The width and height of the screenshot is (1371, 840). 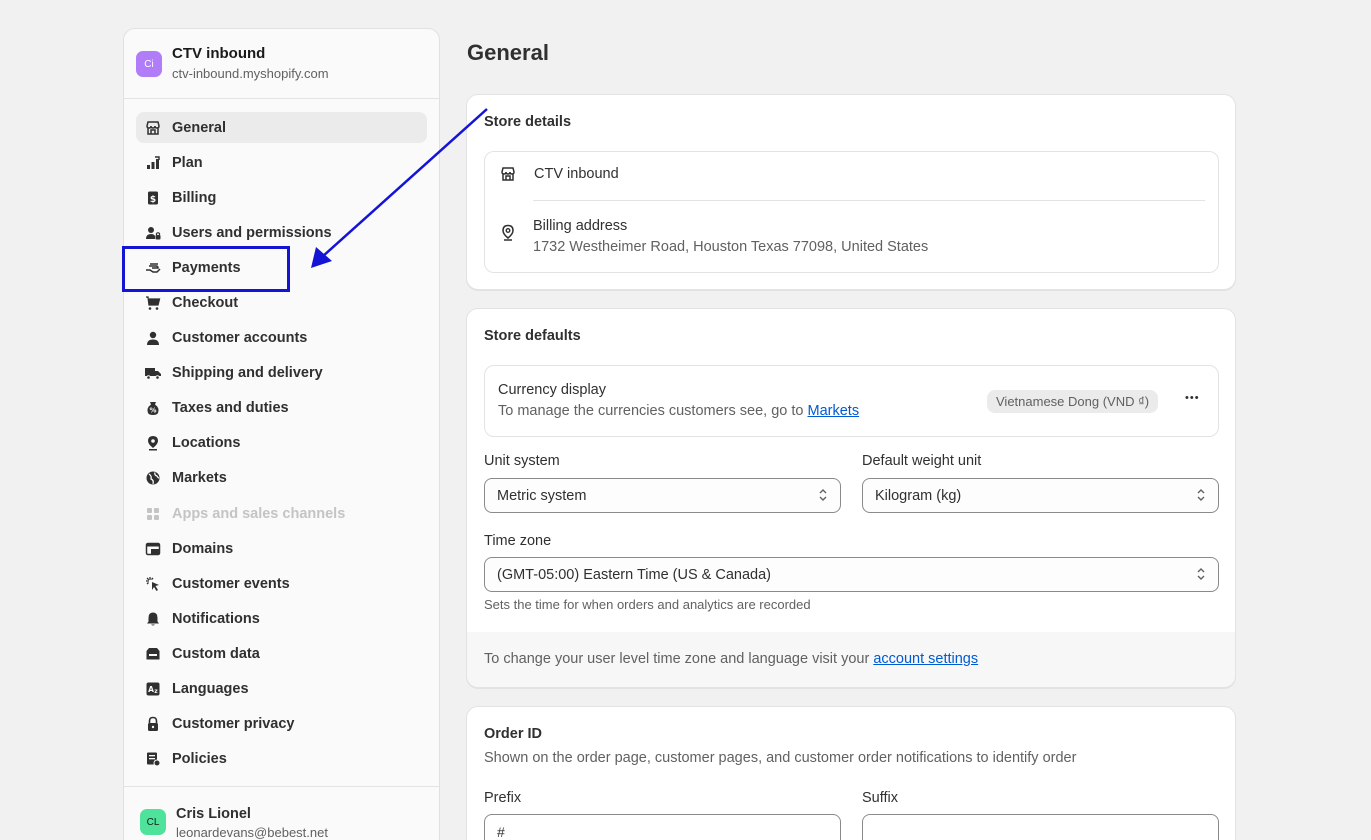 What do you see at coordinates (1040, 827) in the screenshot?
I see `suffix-input` at bounding box center [1040, 827].